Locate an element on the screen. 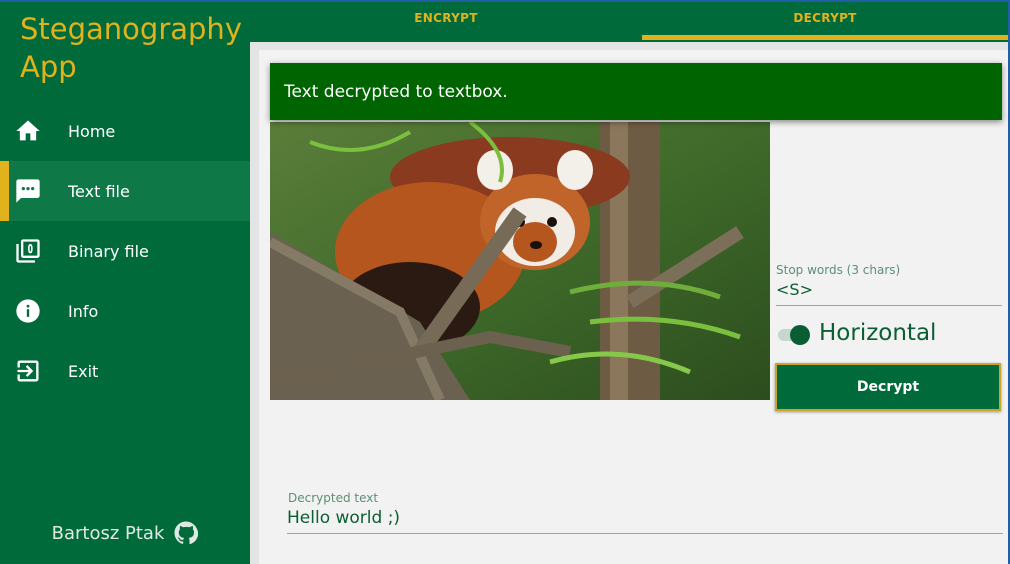 Image resolution: width=1010 pixels, height=564 pixels. decrypted-text-underline is located at coordinates (645, 533).